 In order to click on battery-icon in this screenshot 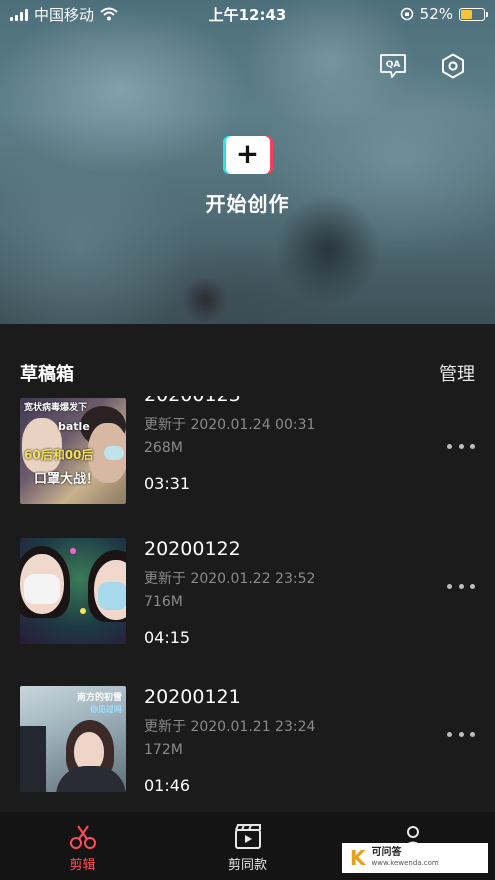, I will do `click(473, 14)`.